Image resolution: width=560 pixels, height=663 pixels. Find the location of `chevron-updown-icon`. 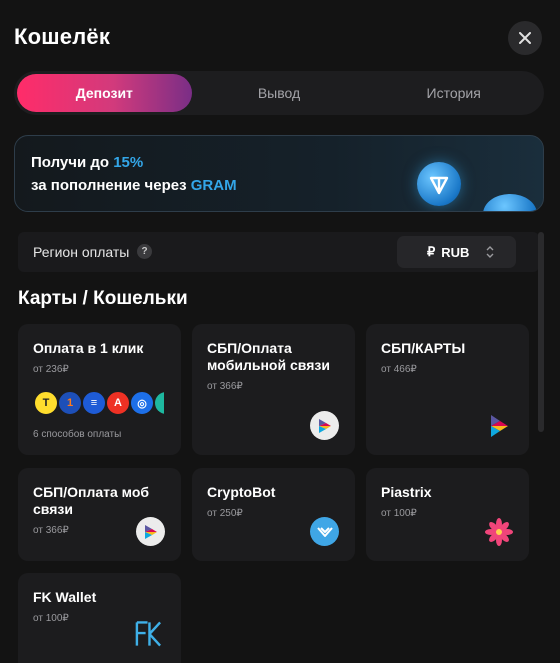

chevron-updown-icon is located at coordinates (490, 252).